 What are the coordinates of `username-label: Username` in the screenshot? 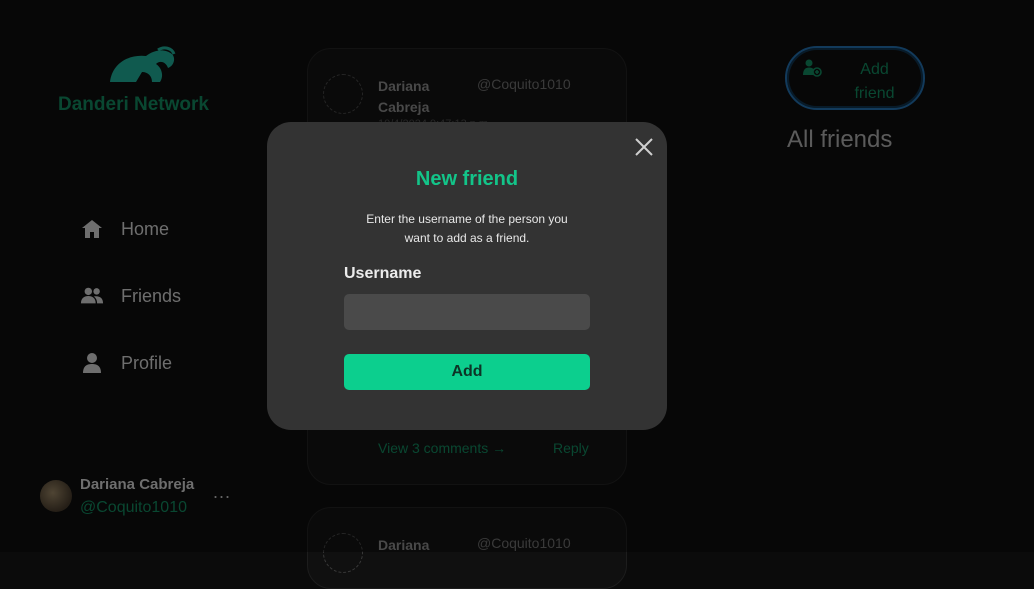 It's located at (383, 273).